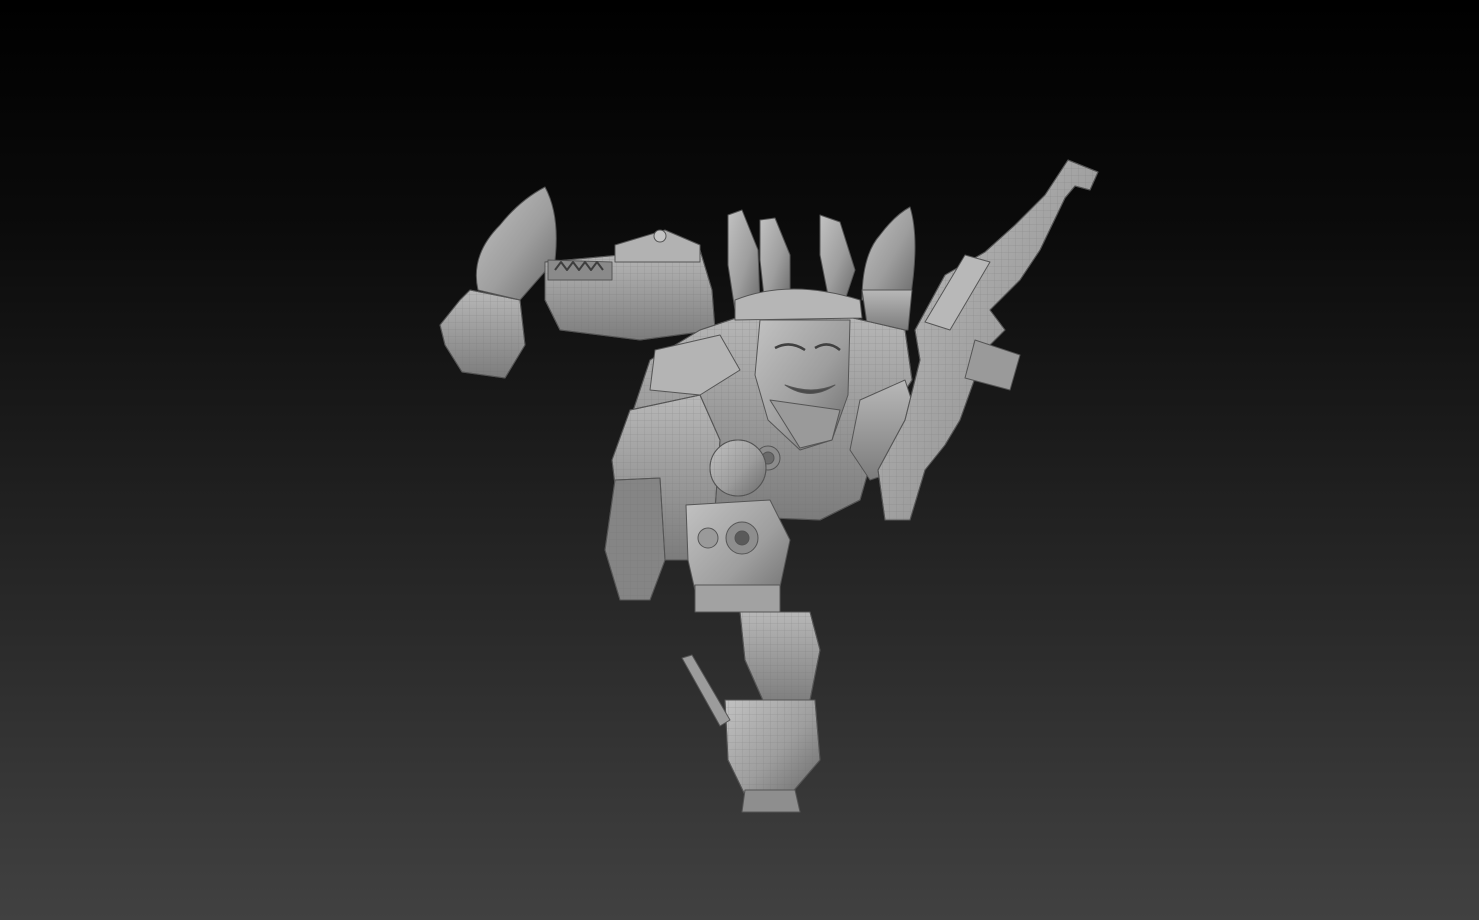 Image resolution: width=1479 pixels, height=920 pixels. Describe the element at coordinates (498, 282) in the screenshot. I see `left-rocket` at that location.